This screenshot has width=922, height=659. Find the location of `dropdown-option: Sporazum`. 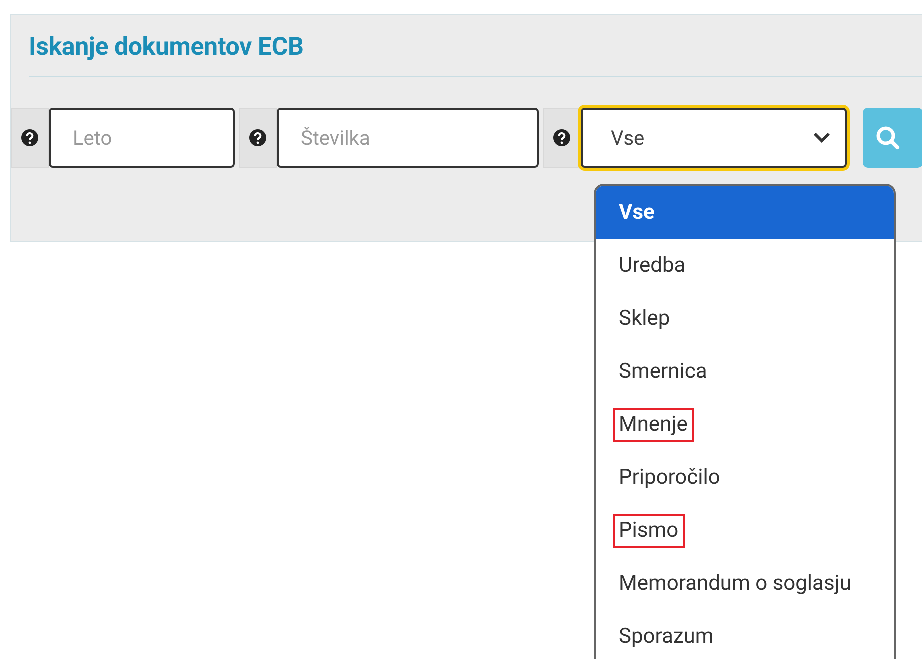

dropdown-option: Sporazum is located at coordinates (745, 634).